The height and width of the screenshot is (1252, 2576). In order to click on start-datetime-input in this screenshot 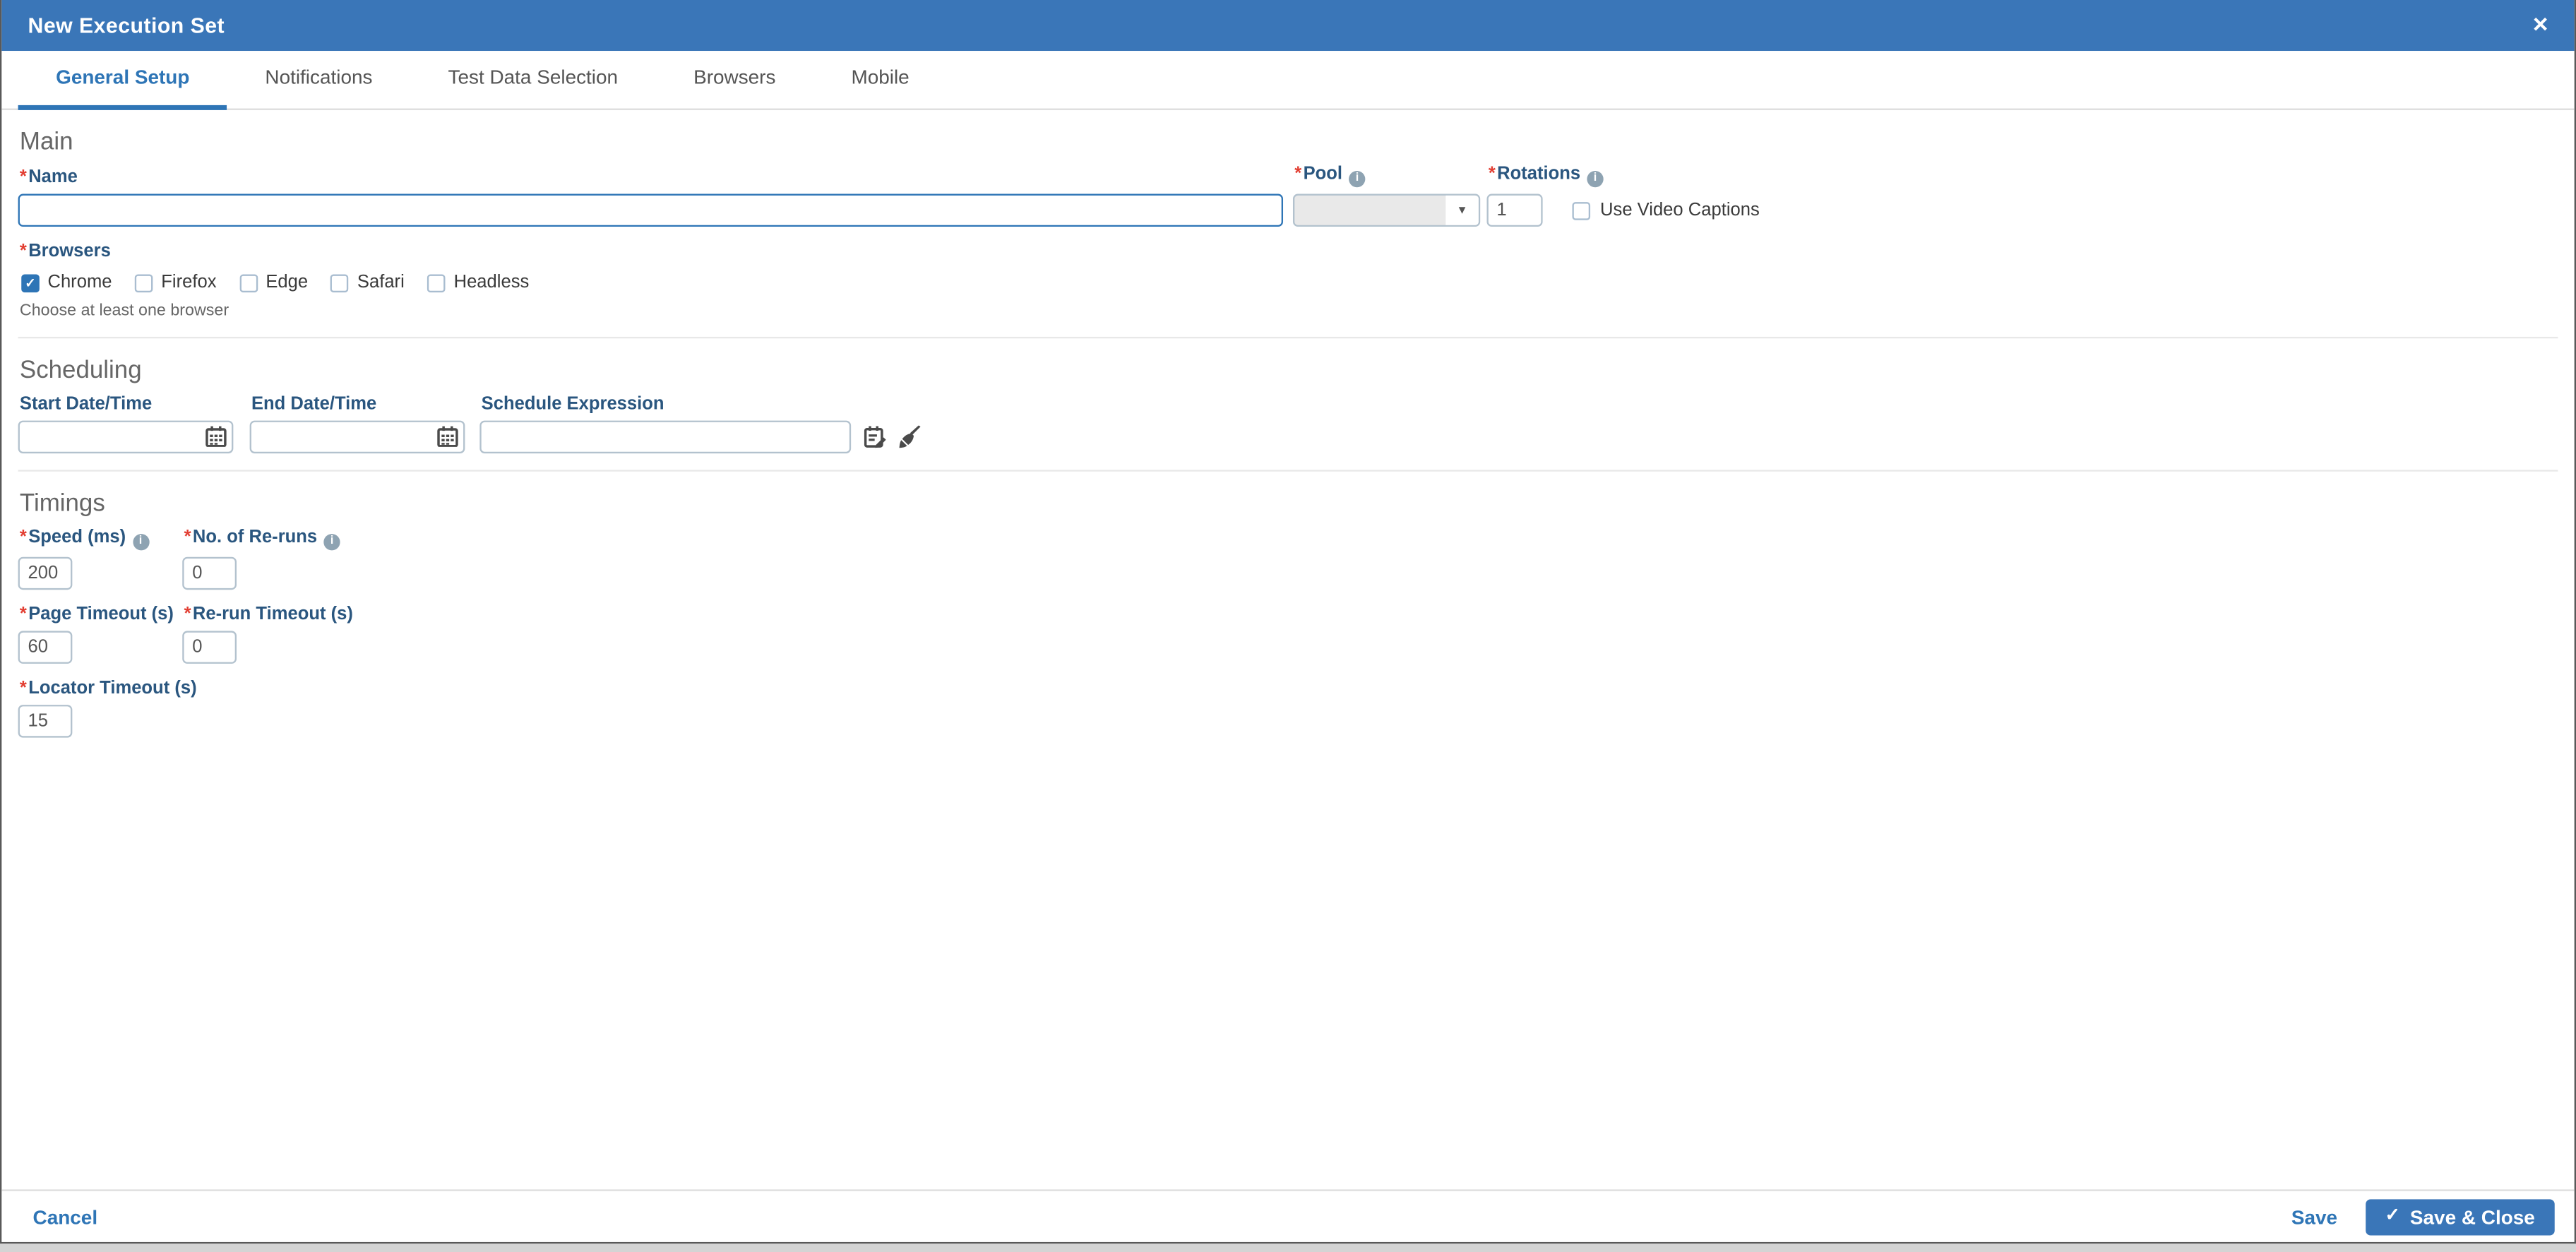, I will do `click(126, 437)`.